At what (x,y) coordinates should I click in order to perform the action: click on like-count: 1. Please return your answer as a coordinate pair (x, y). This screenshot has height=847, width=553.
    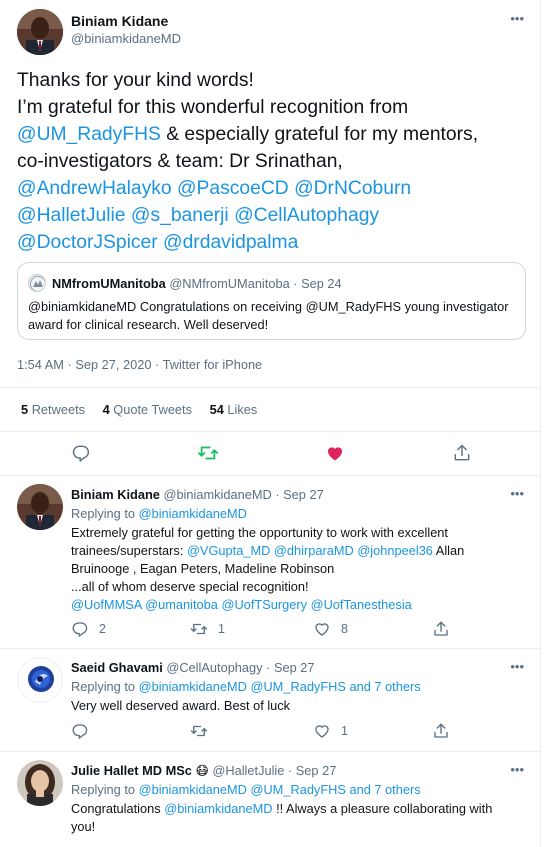
    Looking at the image, I should click on (344, 731).